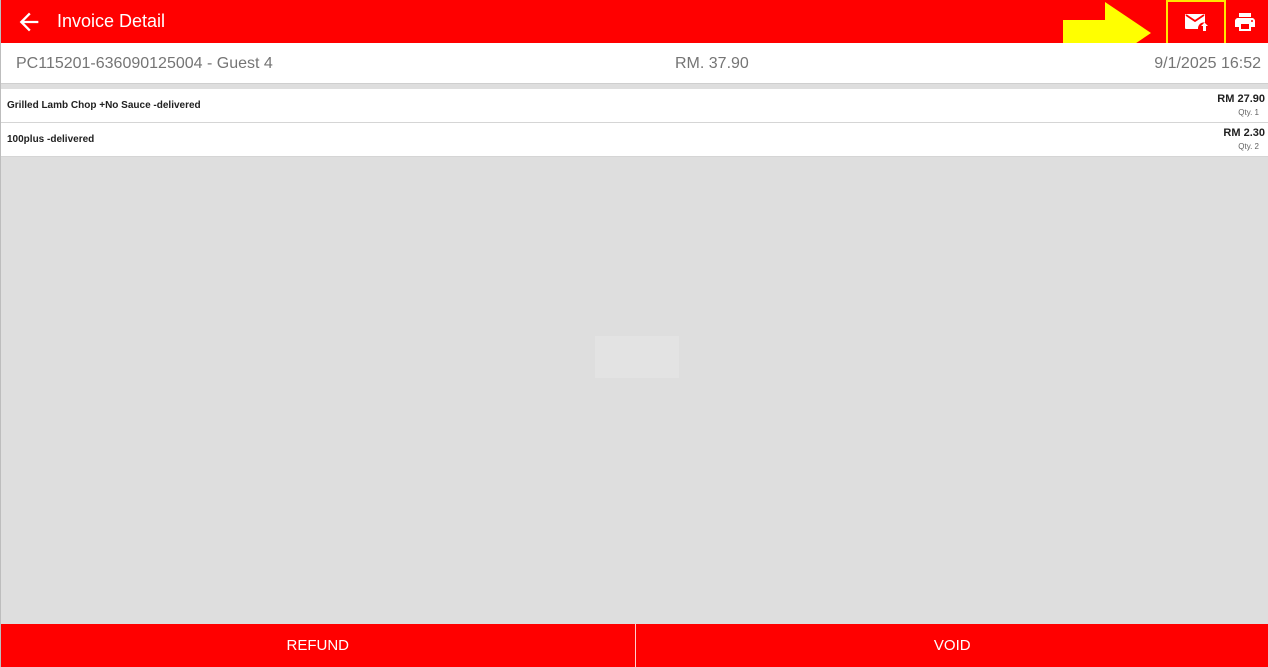 This screenshot has width=1268, height=667. Describe the element at coordinates (634, 32) in the screenshot. I see `top-app-bar: Invoice Detail` at that location.